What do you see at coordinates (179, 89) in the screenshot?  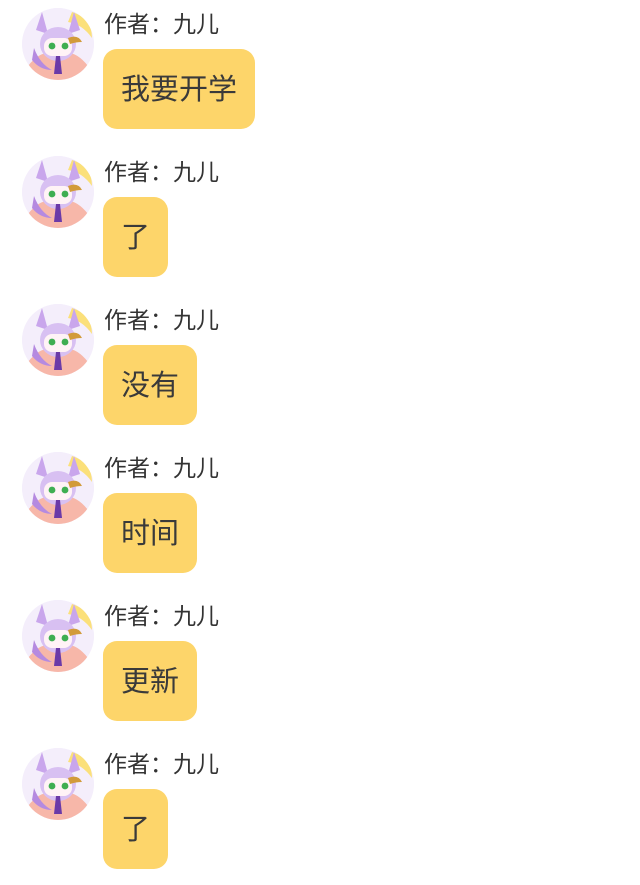 I see `message-bubble: 我要开学` at bounding box center [179, 89].